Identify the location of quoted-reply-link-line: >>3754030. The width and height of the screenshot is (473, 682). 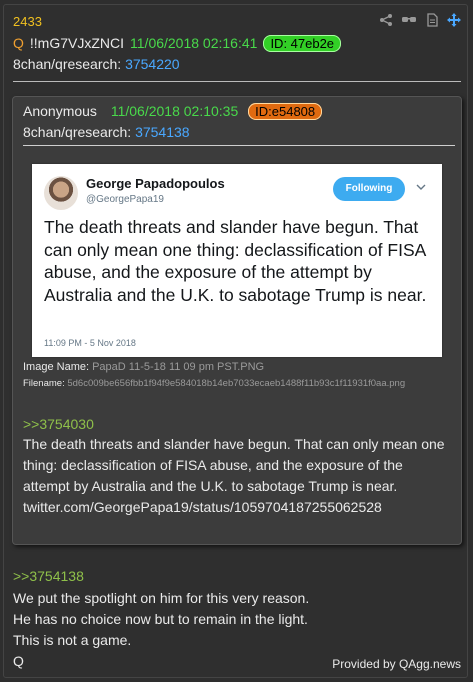
(58, 424).